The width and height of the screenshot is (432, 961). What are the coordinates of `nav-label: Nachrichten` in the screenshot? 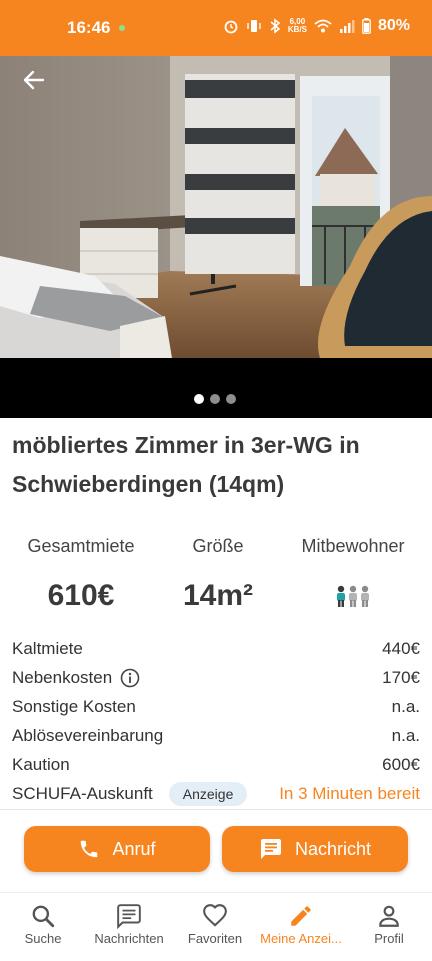 It's located at (129, 938).